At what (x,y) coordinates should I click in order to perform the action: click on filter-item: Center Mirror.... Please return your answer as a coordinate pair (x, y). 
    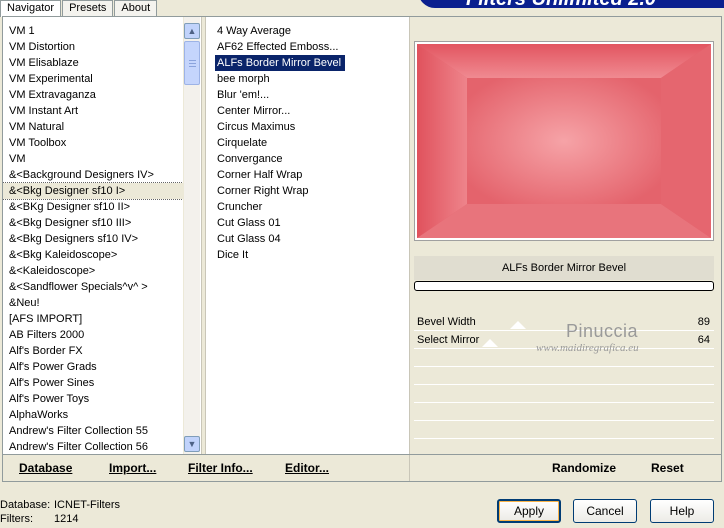
    Looking at the image, I should click on (252, 111).